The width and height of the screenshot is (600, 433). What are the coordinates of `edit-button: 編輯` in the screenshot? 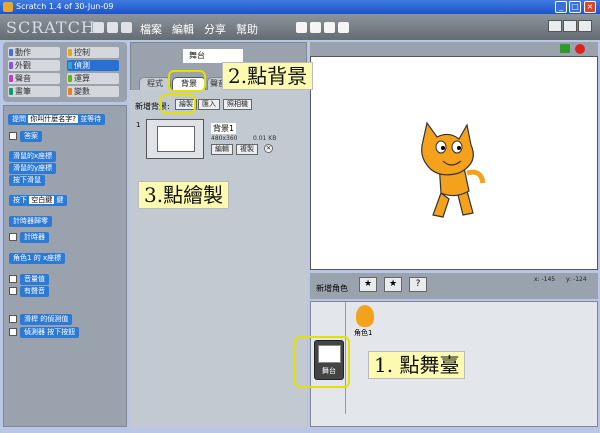 It's located at (222, 149).